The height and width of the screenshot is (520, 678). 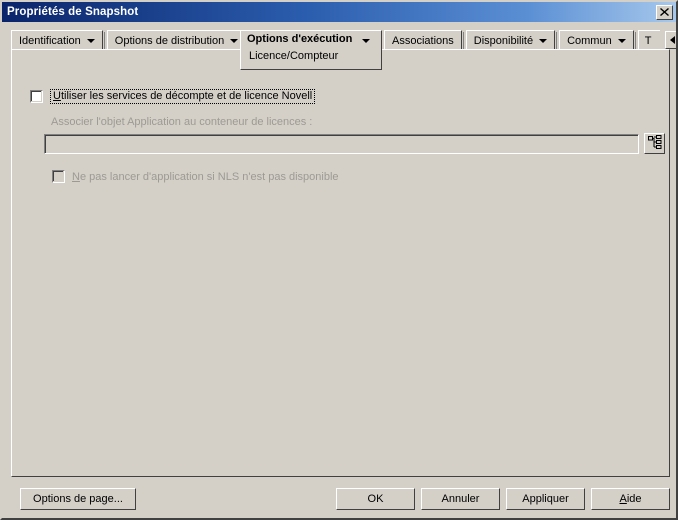 I want to click on window-title: Propriétés de Snapshot, so click(x=73, y=12).